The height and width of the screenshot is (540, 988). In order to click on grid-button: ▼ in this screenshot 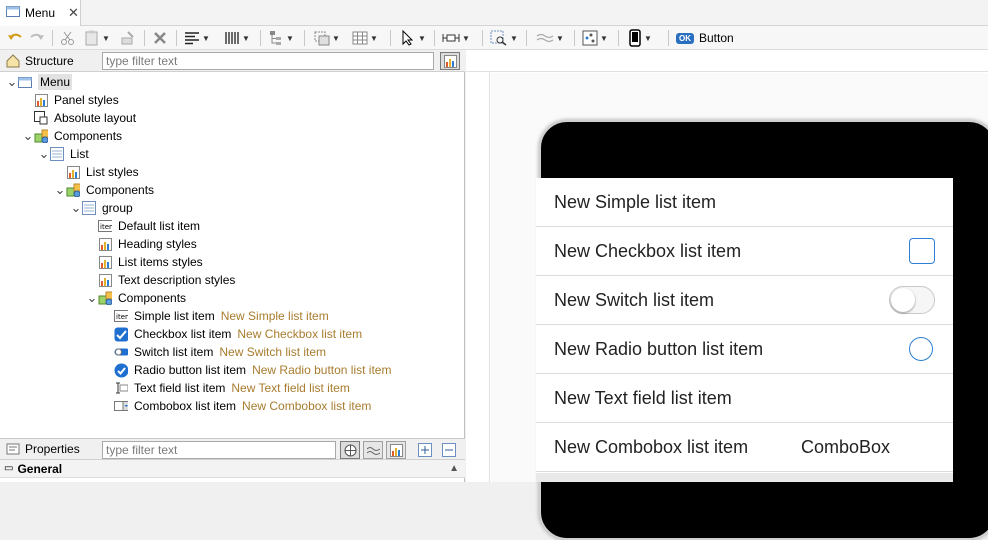, I will do `click(365, 38)`.